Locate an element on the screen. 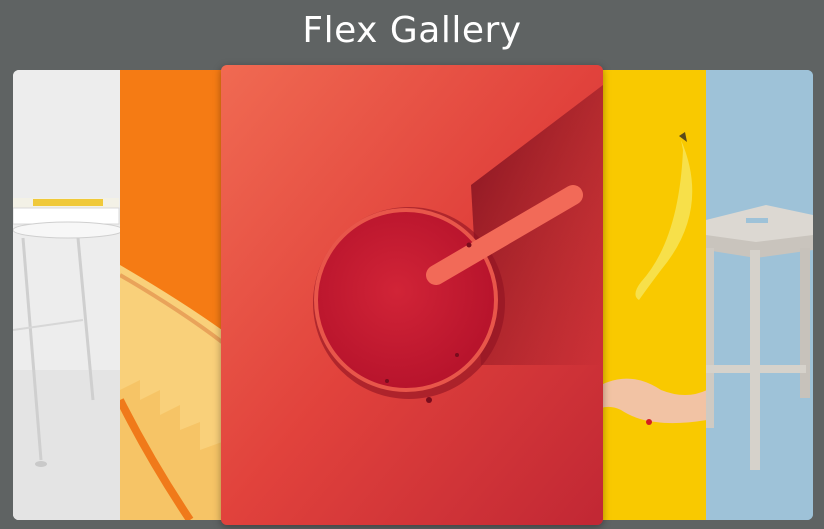 The image size is (824, 529). gallery-panel-banana is located at coordinates (654, 295).